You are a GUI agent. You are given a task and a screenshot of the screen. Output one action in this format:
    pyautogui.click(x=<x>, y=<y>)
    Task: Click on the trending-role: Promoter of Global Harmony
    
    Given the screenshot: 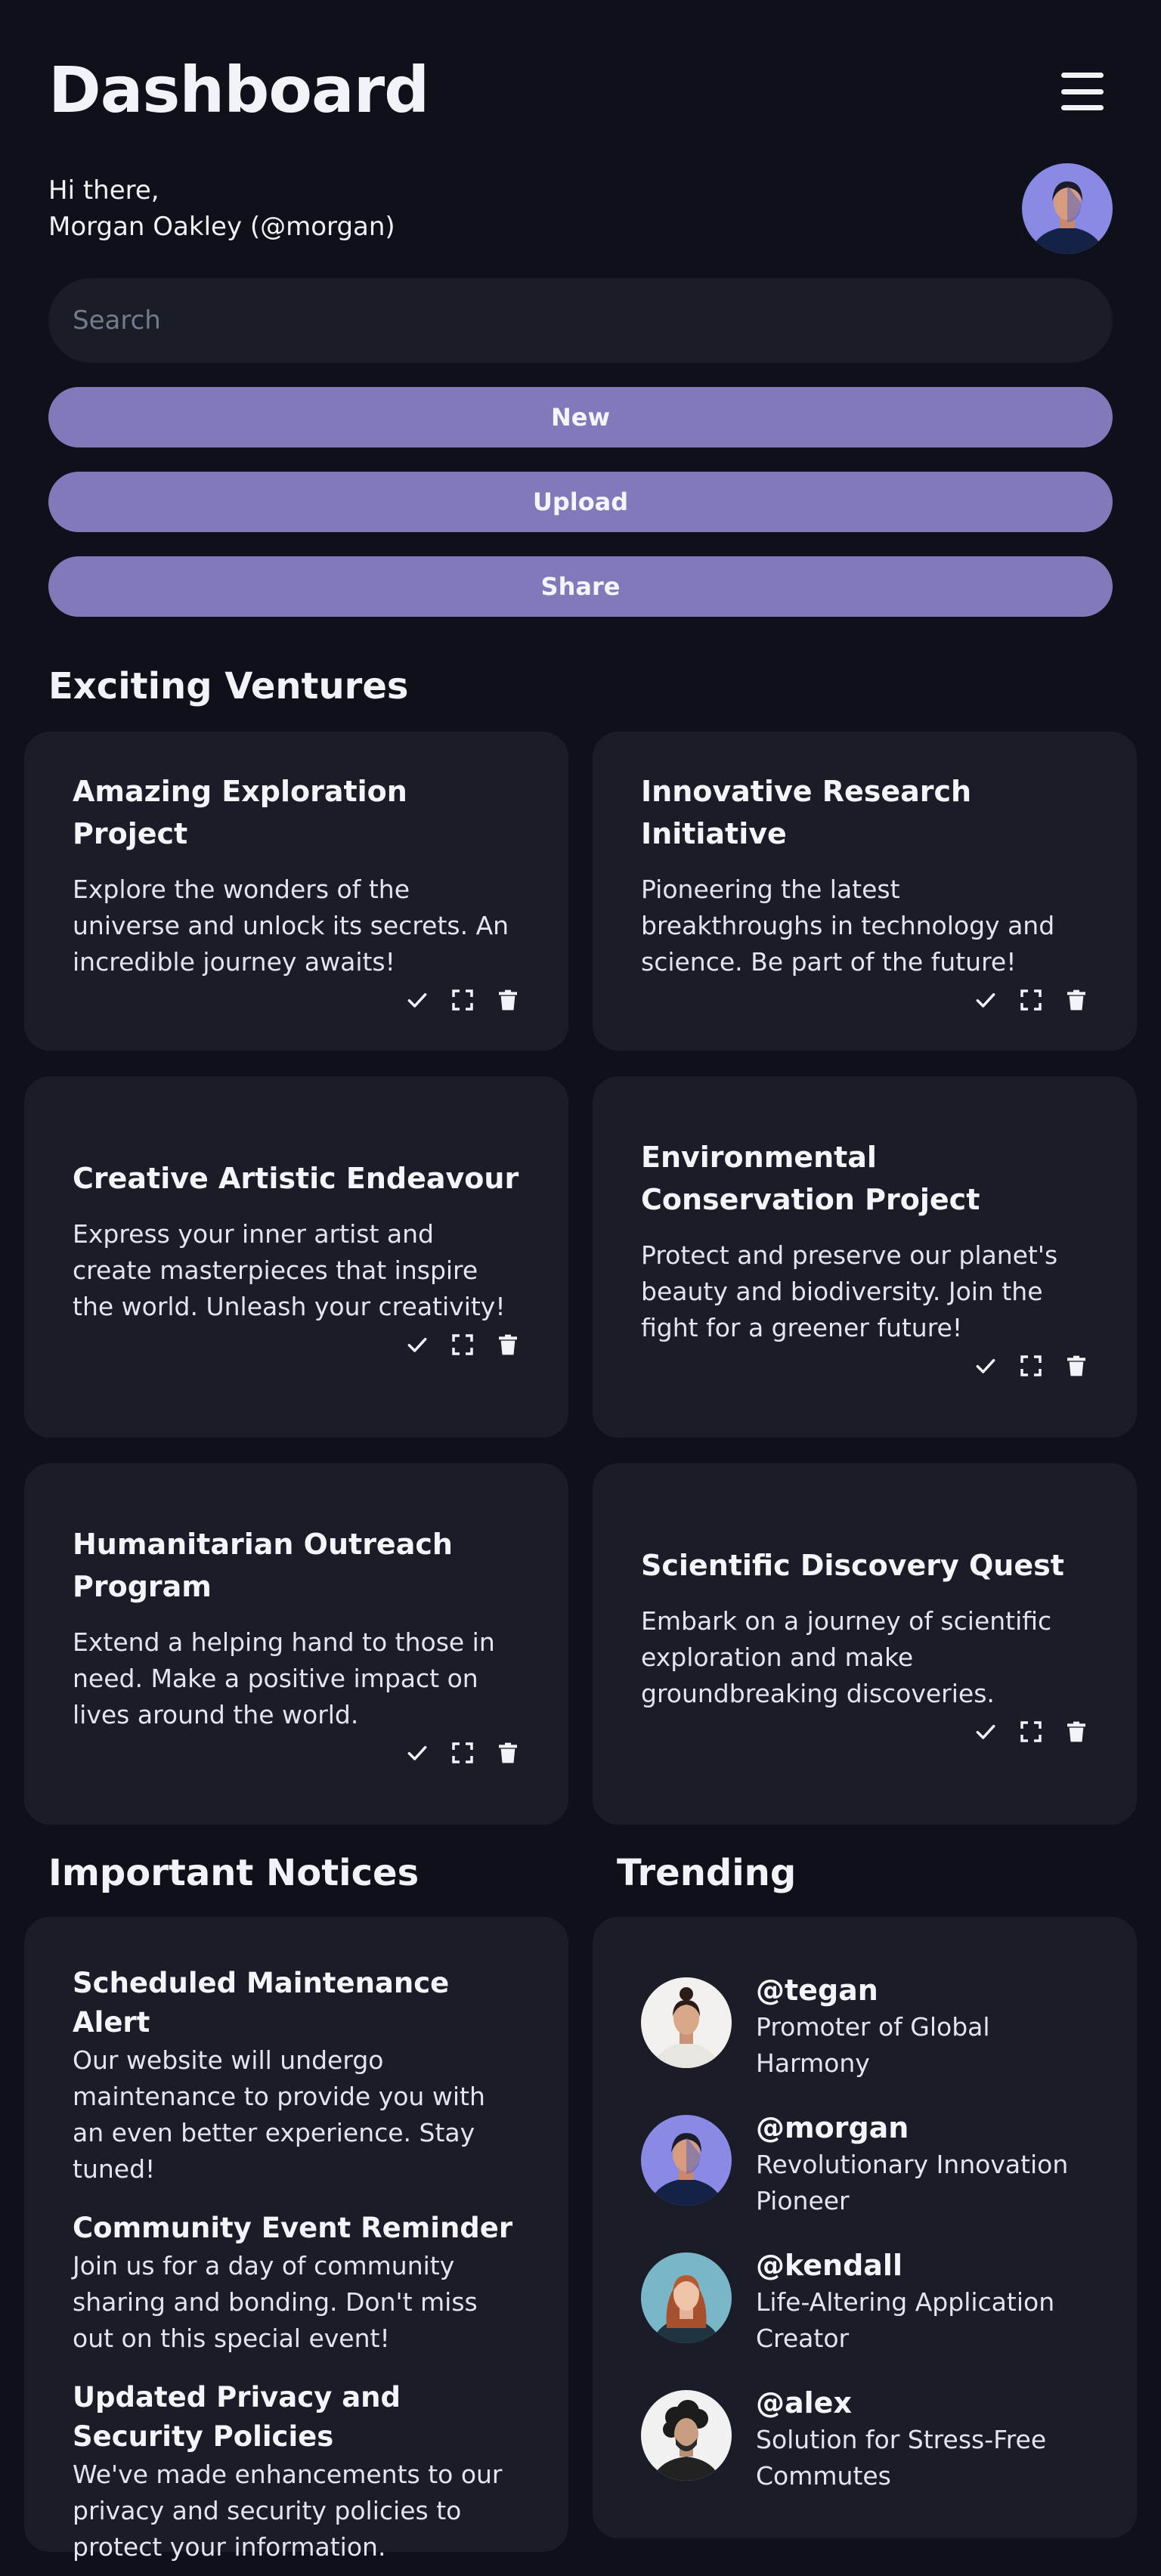 What is the action you would take?
    pyautogui.click(x=873, y=2045)
    